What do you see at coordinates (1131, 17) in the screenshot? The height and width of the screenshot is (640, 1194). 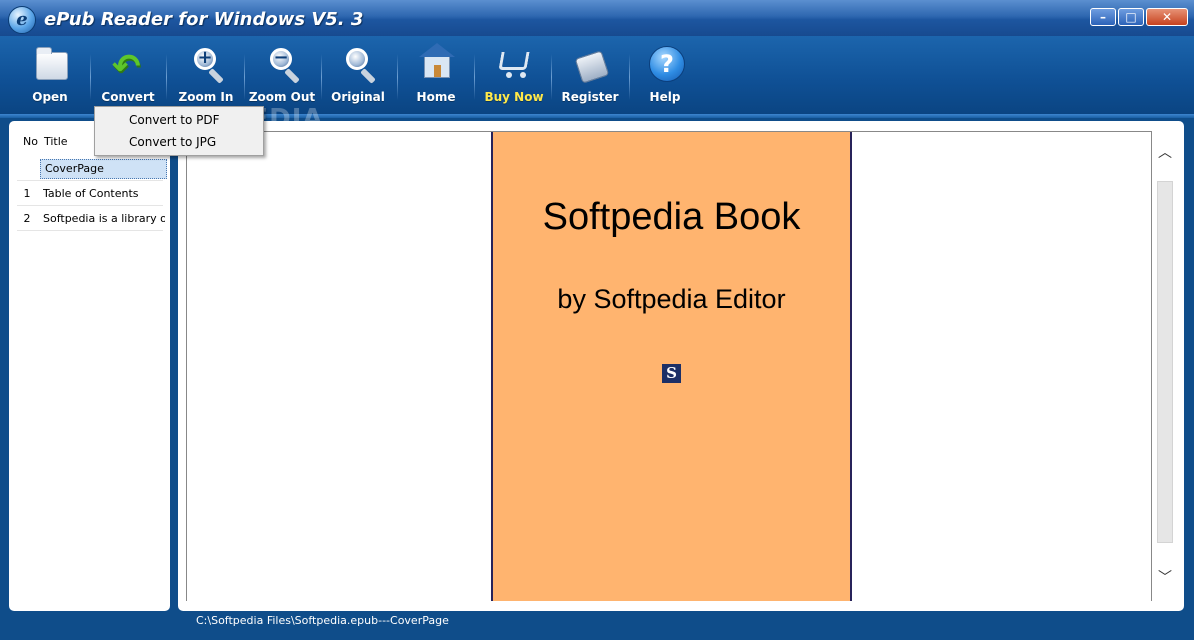 I see `maximize-button: □` at bounding box center [1131, 17].